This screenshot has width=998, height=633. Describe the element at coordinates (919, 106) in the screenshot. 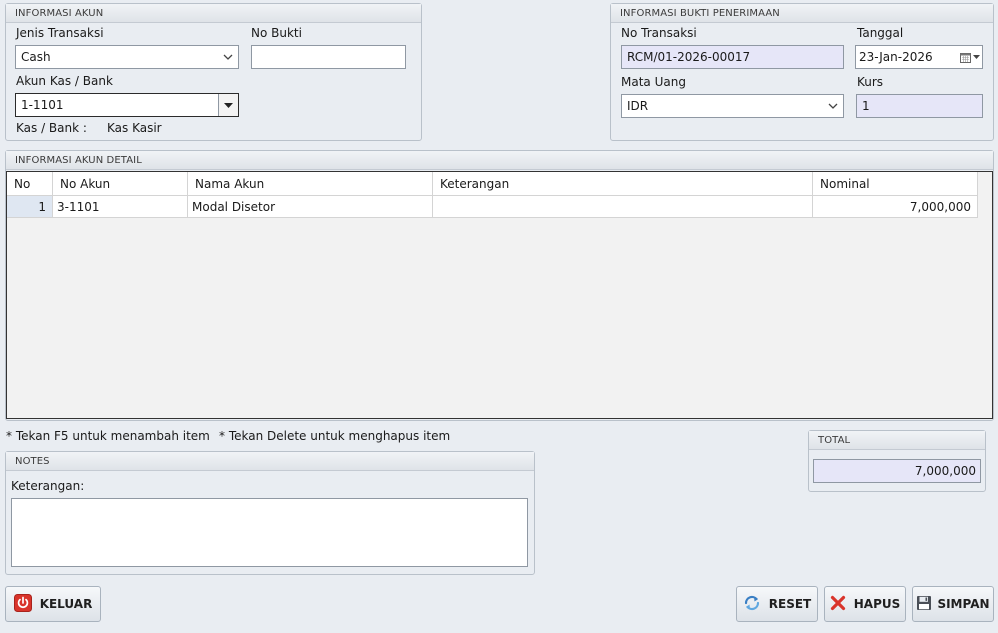

I see `kurs-input: 1` at that location.